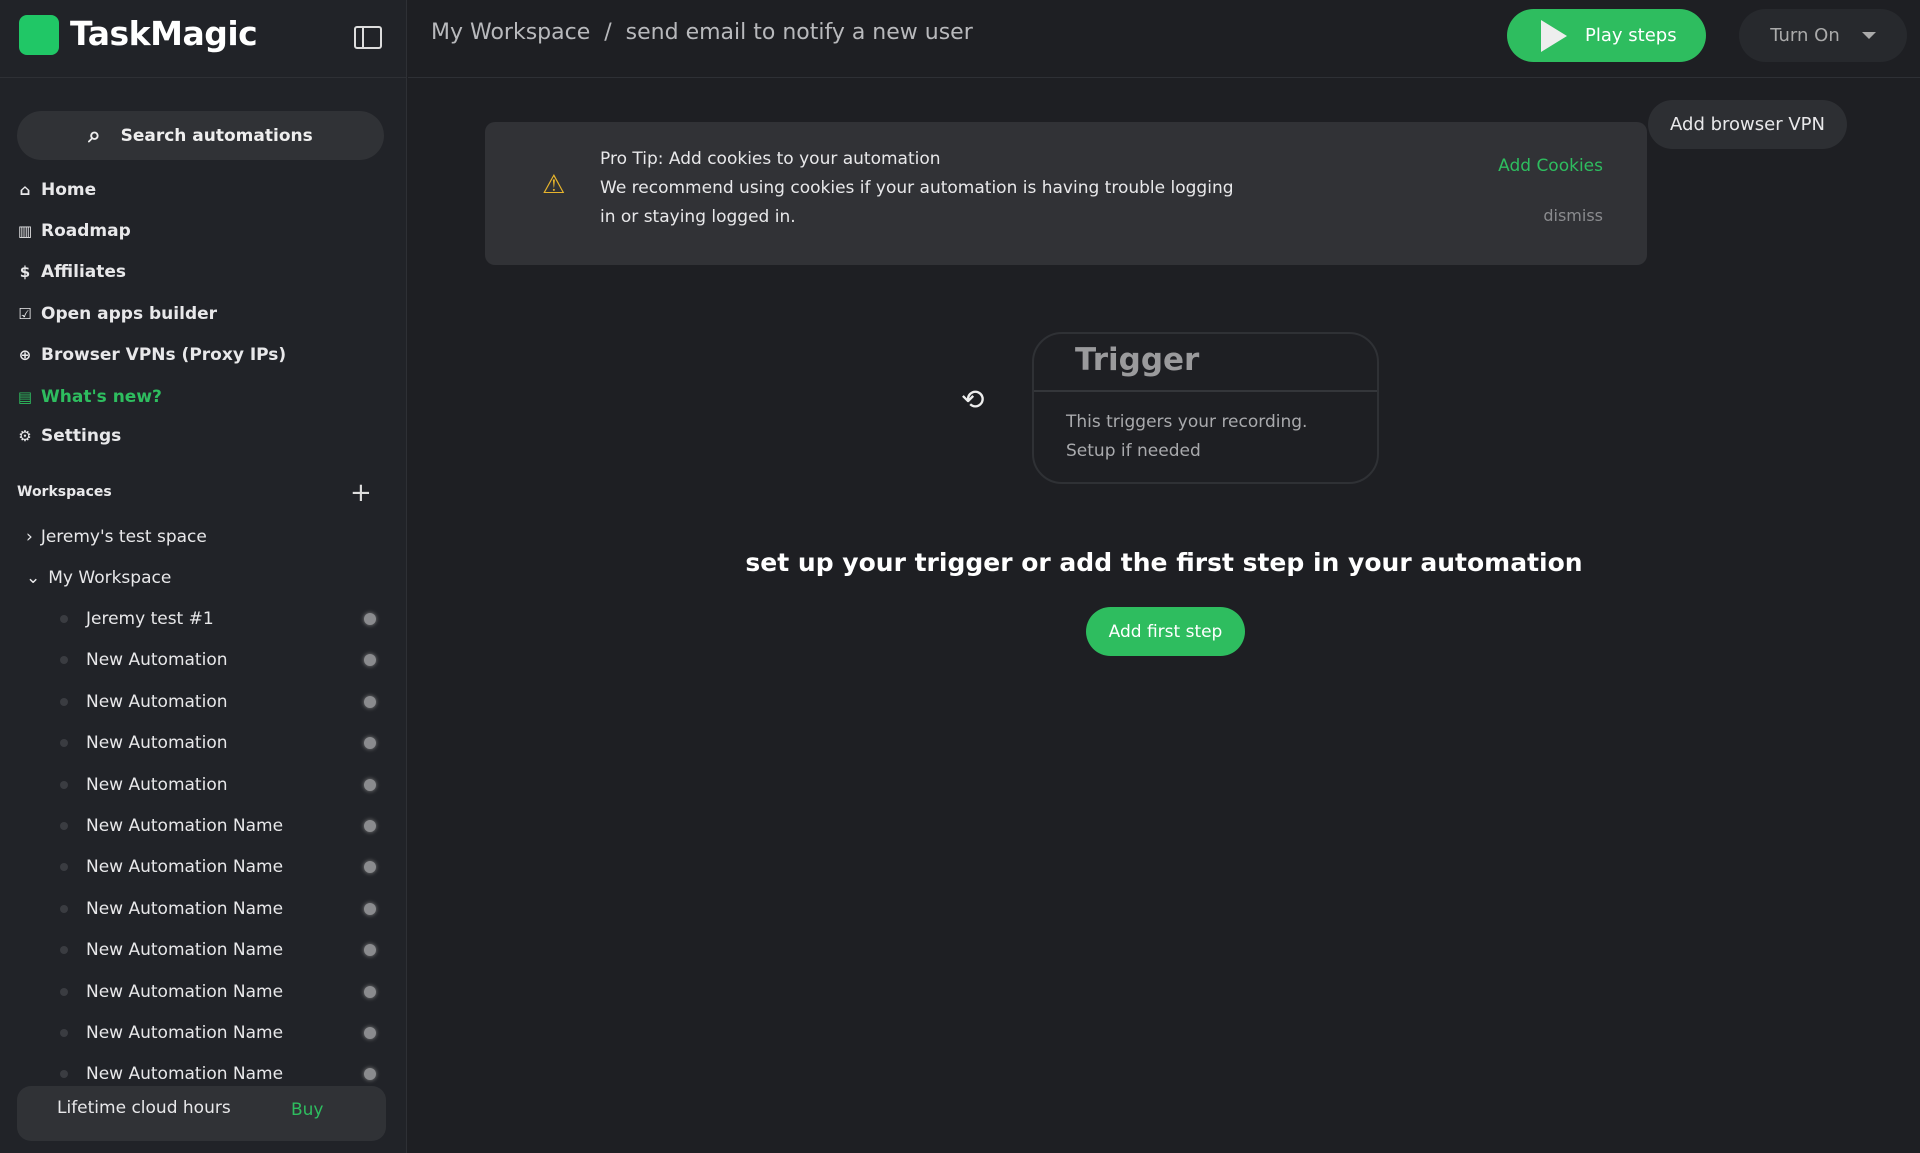 The image size is (1920, 1153). I want to click on nav-label: Roadmap, so click(86, 231).